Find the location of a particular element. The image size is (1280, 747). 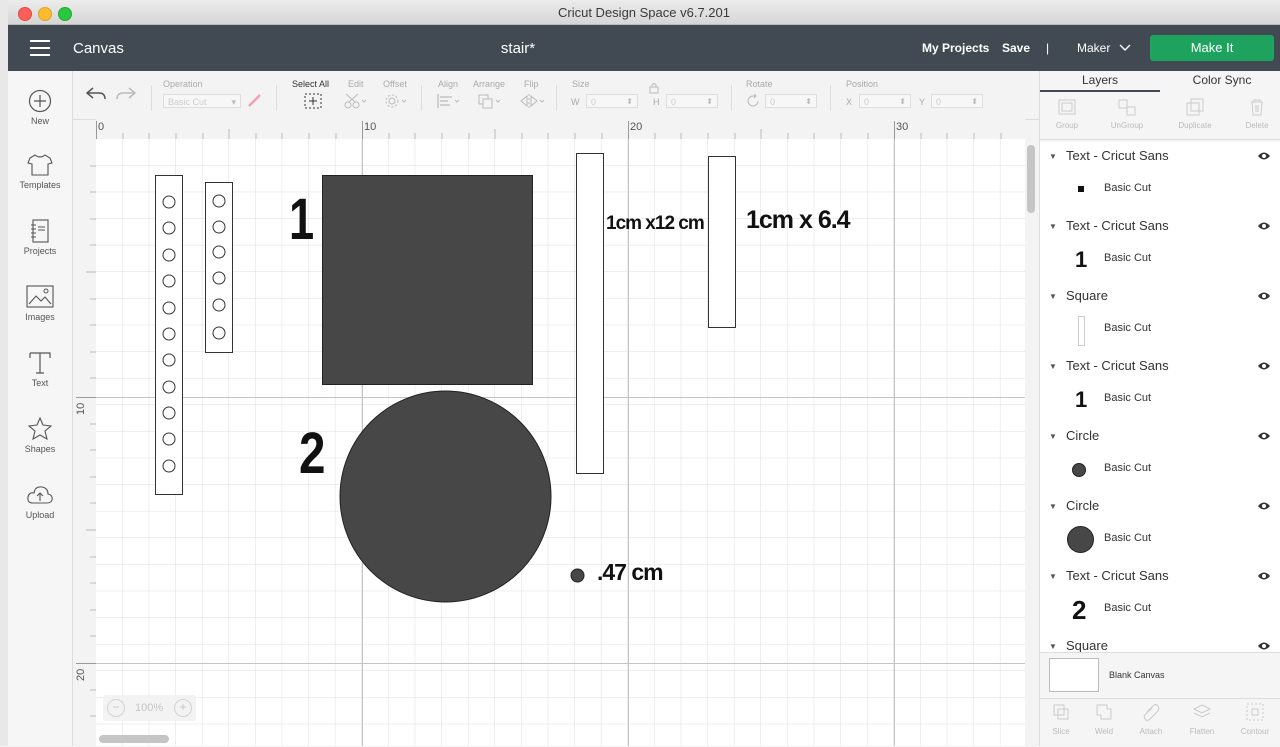

stepper-icon: ⬍ is located at coordinates (629, 101).